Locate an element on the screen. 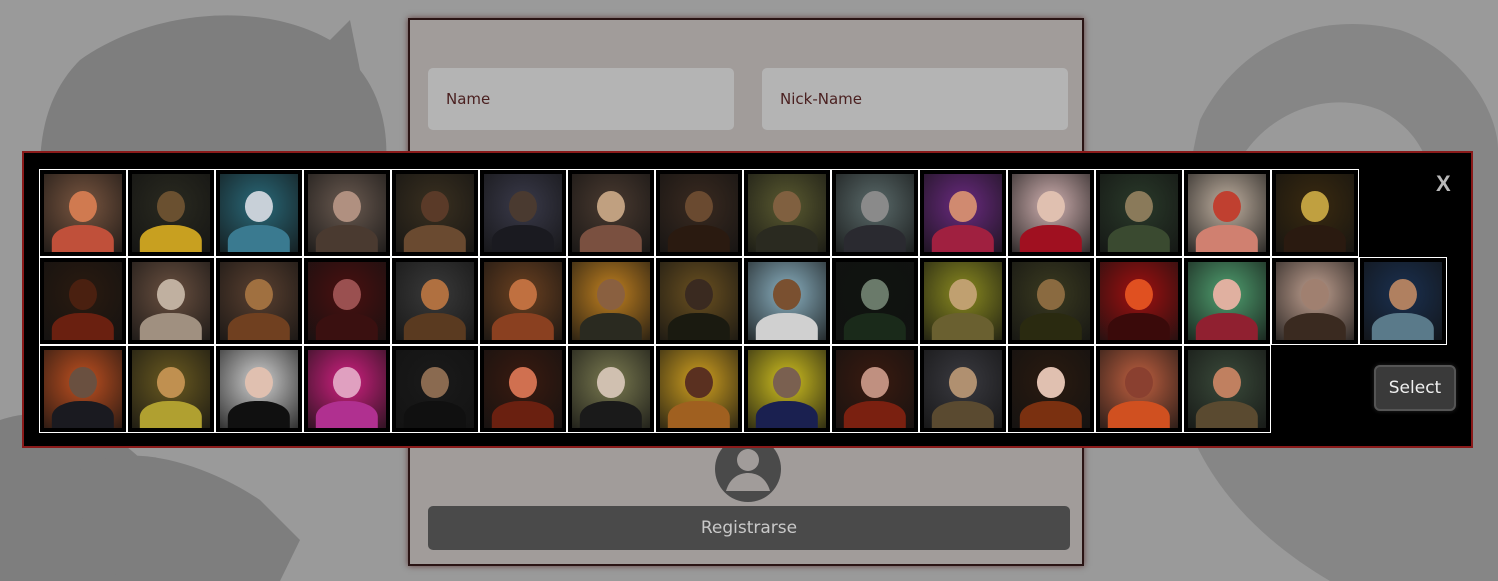 This screenshot has width=1498, height=581. name-field is located at coordinates (581, 99).